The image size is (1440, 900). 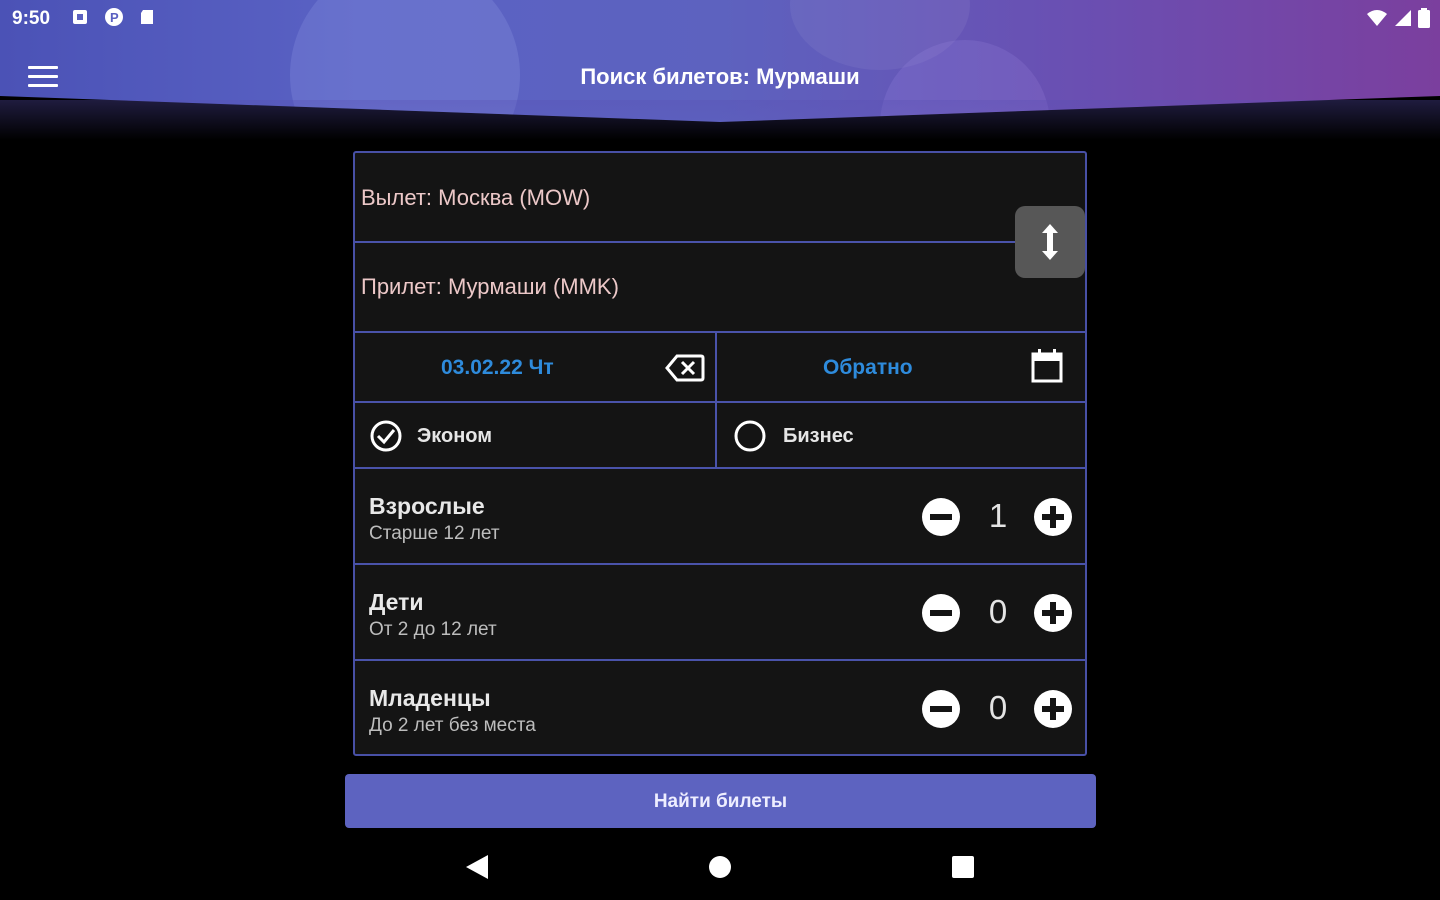 What do you see at coordinates (900, 435) in the screenshot?
I see `business-option: Бизнес` at bounding box center [900, 435].